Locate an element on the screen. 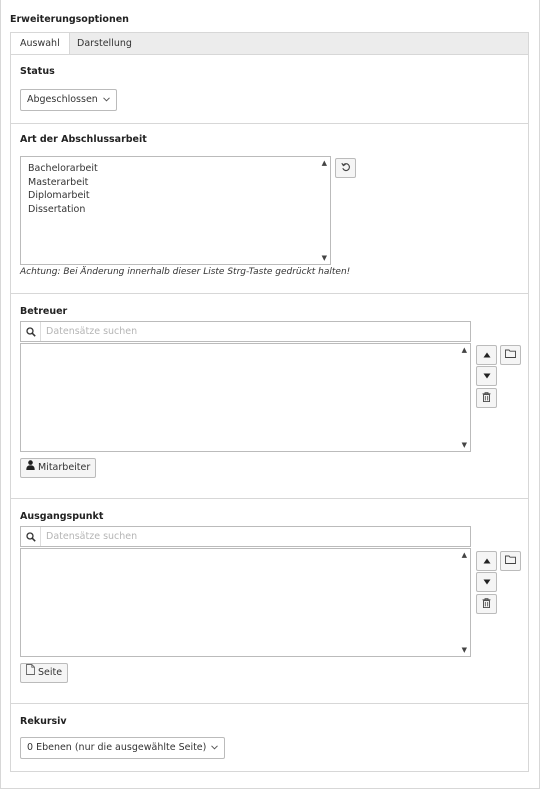  rekursiv-select: 0 Ebenen (nur die ausgewählte Seite) is located at coordinates (123, 748).